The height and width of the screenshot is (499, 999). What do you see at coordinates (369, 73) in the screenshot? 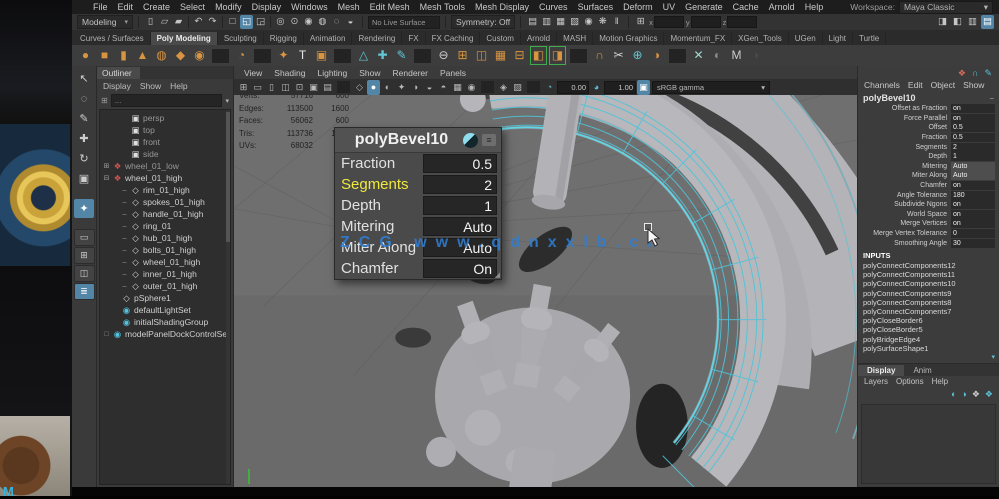
I see `viewport-menu-item: Show` at bounding box center [369, 73].